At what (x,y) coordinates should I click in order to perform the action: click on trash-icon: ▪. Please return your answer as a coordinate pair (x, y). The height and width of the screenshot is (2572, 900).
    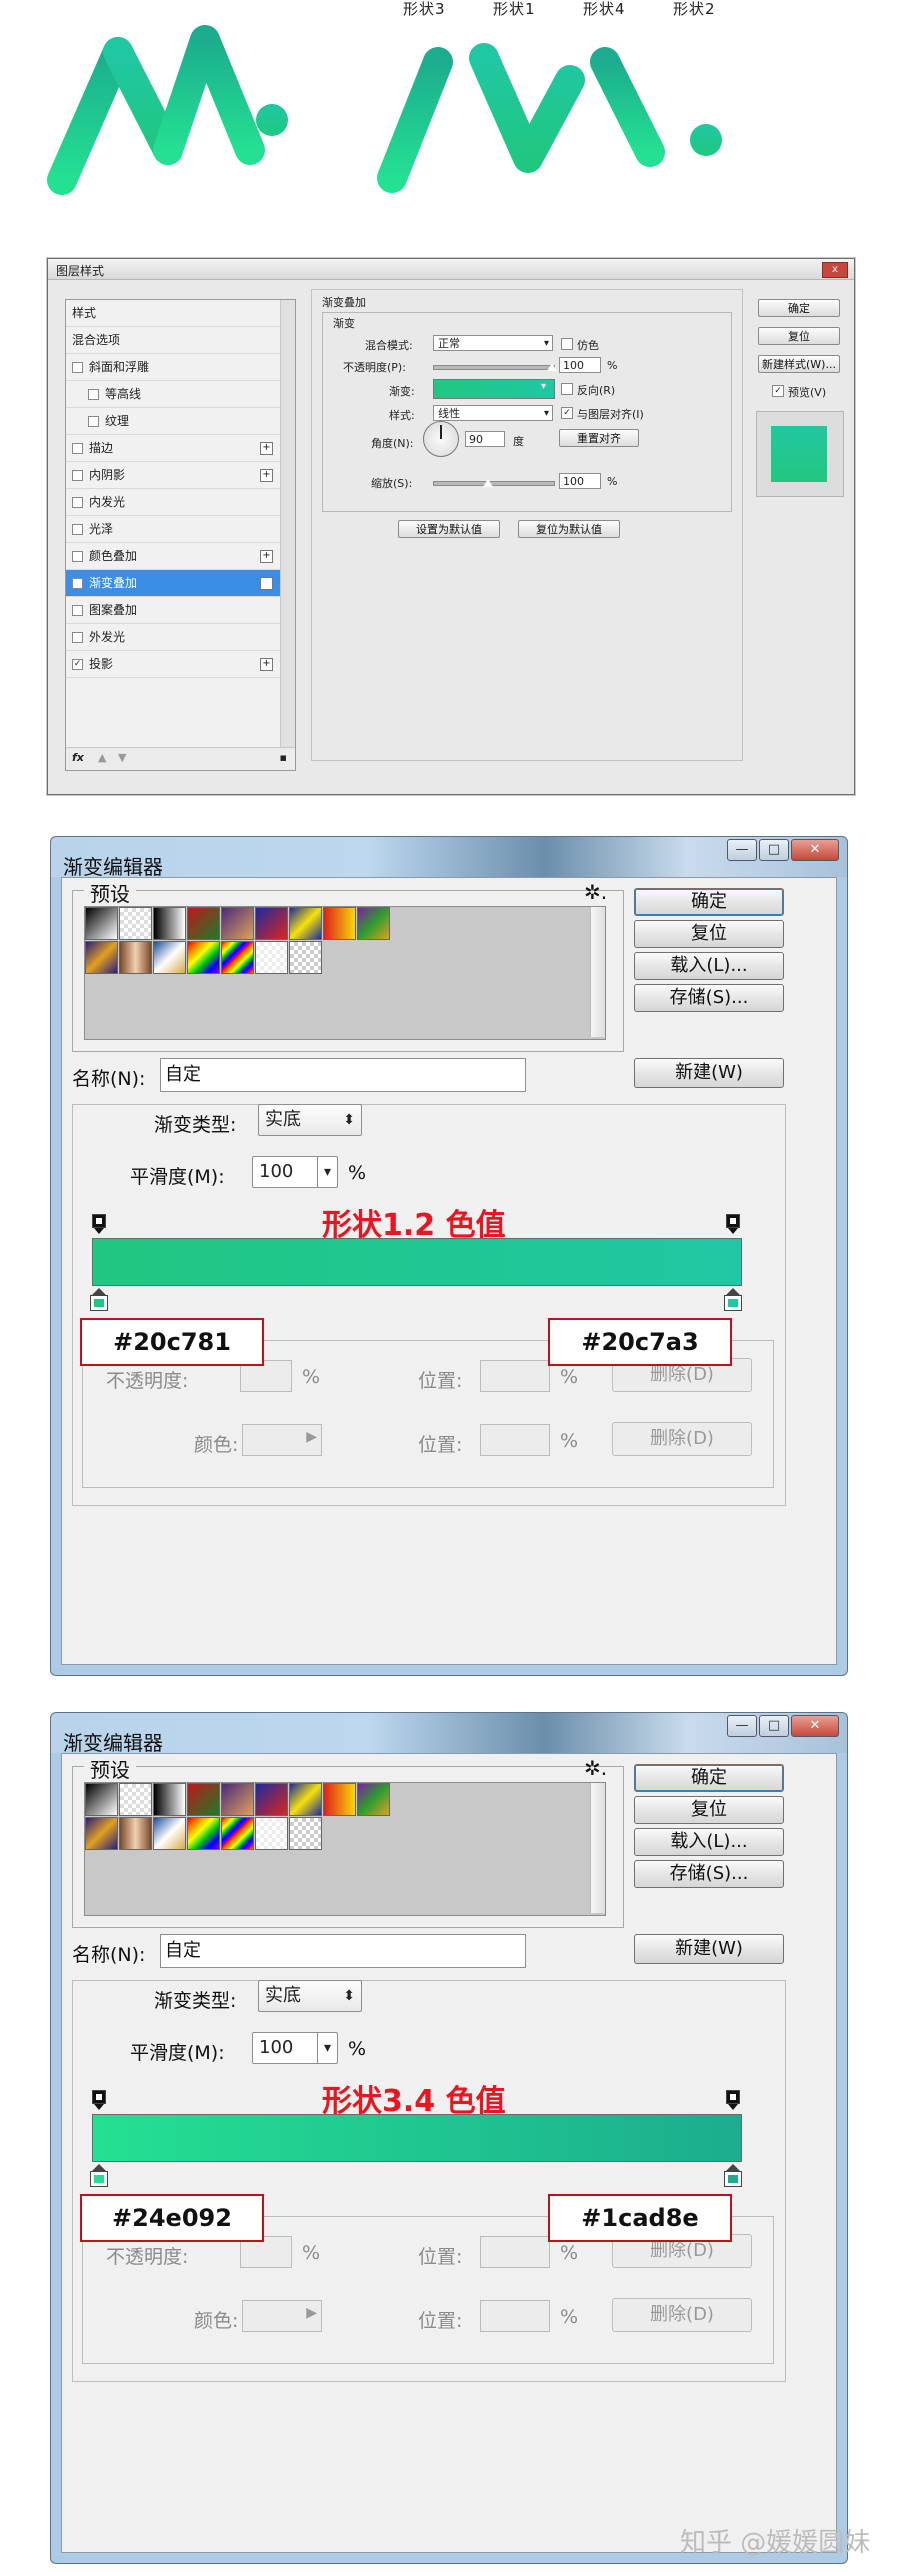
    Looking at the image, I should click on (283, 757).